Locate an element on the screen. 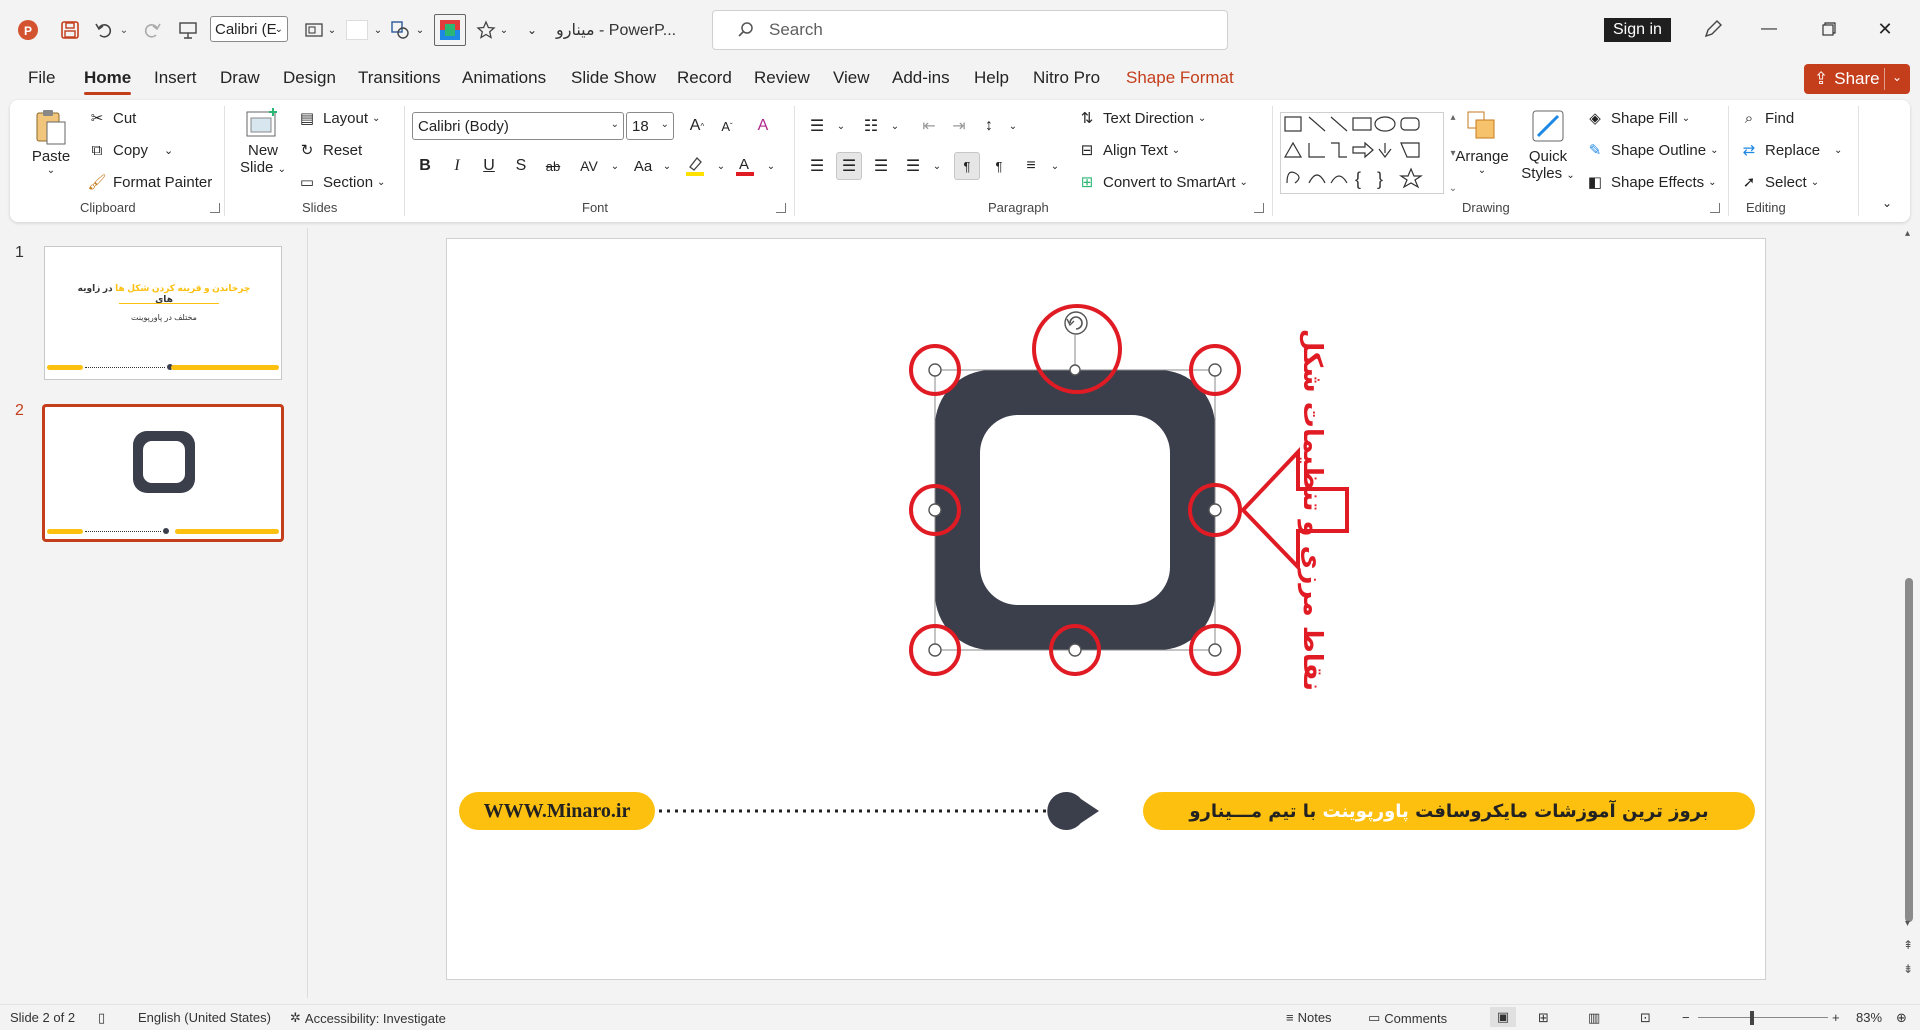 This screenshot has height=1030, width=1920. tab-slide-show: Slide Show is located at coordinates (613, 78).